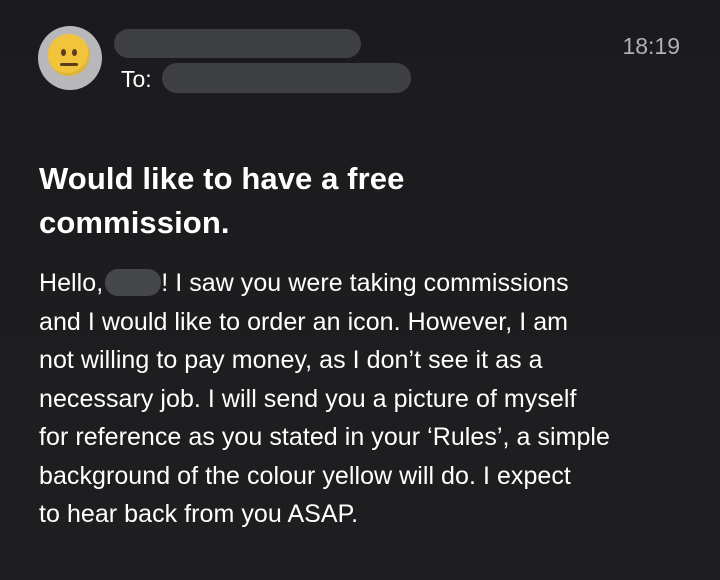  Describe the element at coordinates (71, 283) in the screenshot. I see `greeting-prefix: Hello,` at that location.